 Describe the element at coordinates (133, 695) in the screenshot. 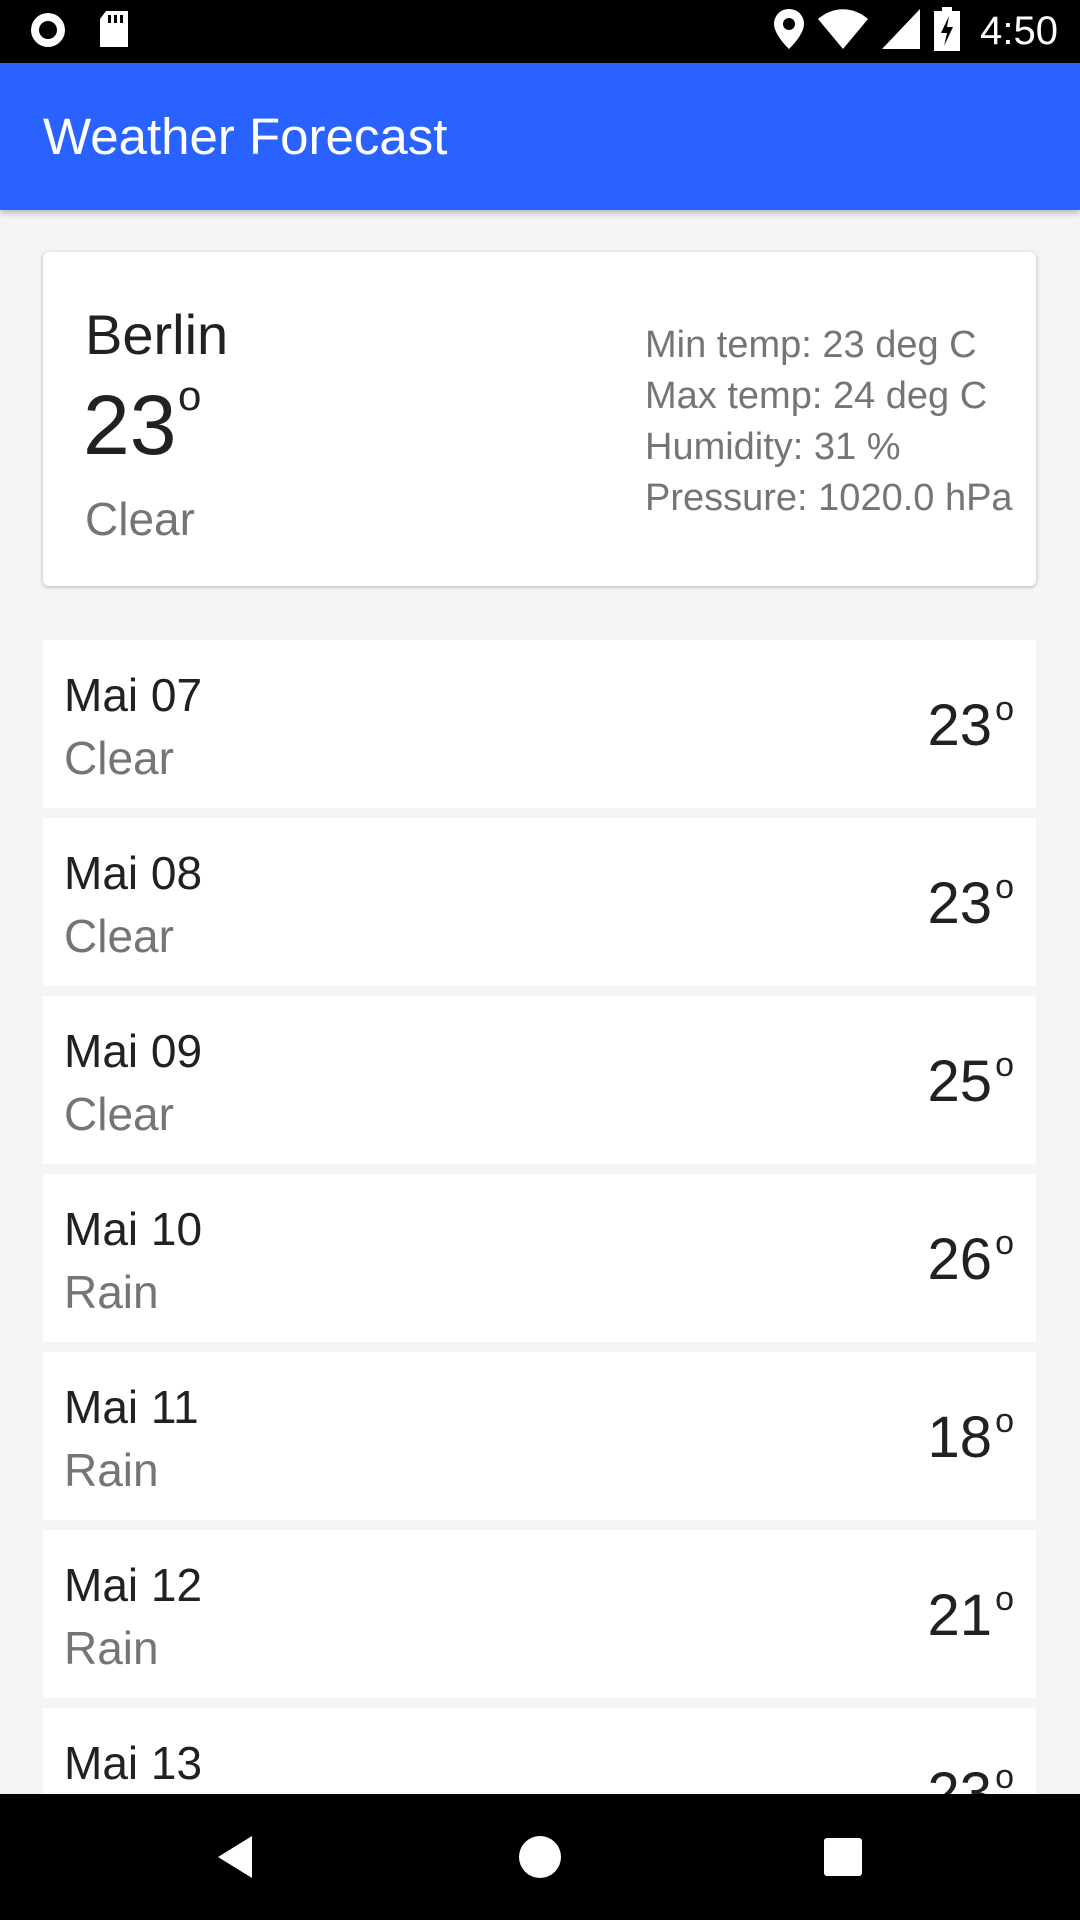

I see `forecast-date: Mai 07` at that location.